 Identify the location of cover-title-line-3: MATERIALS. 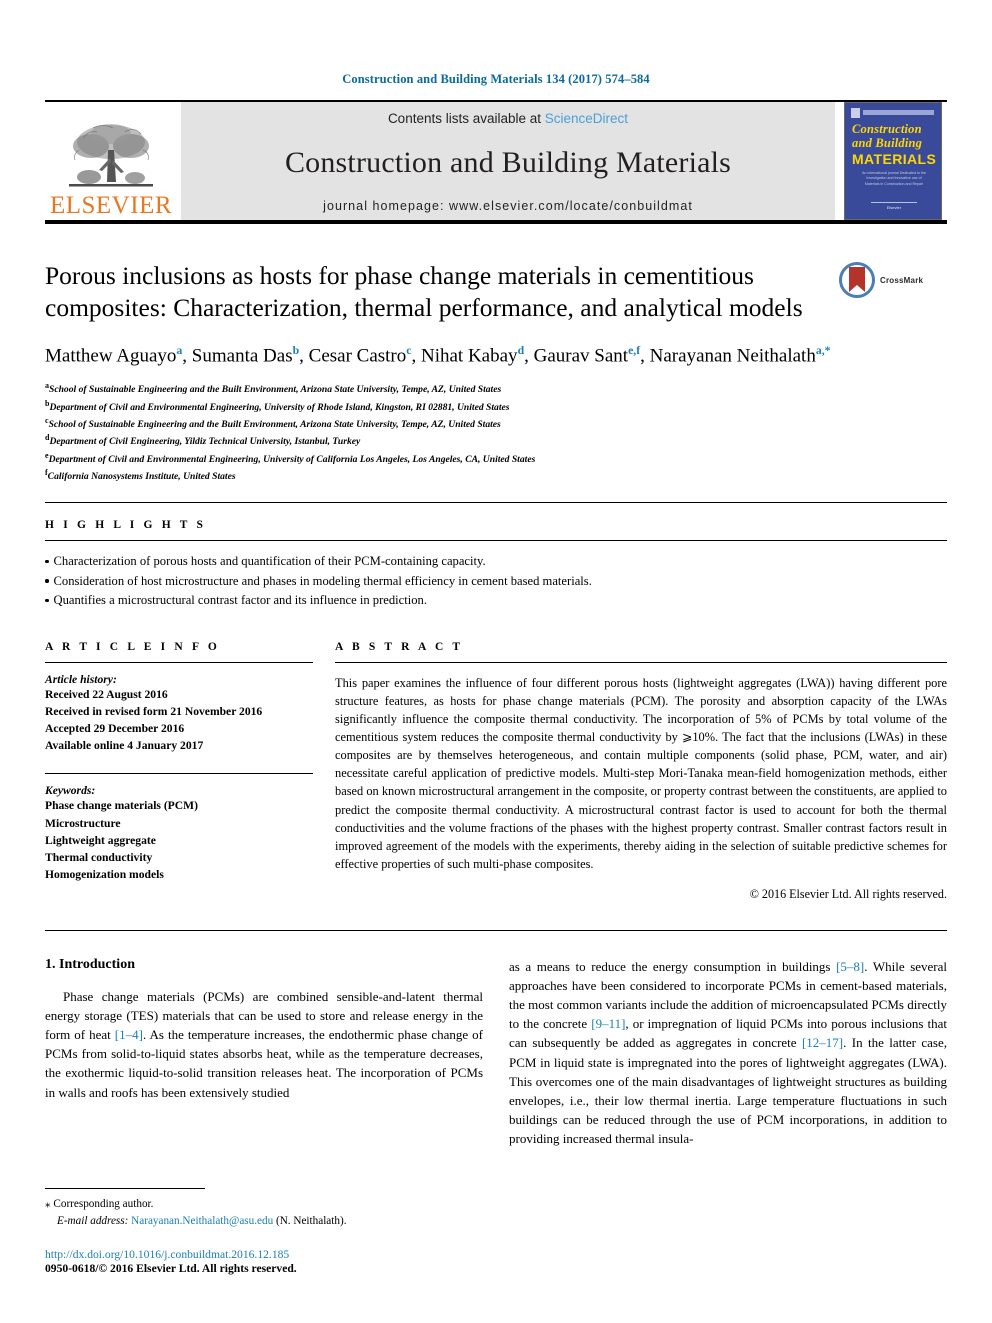
(894, 159).